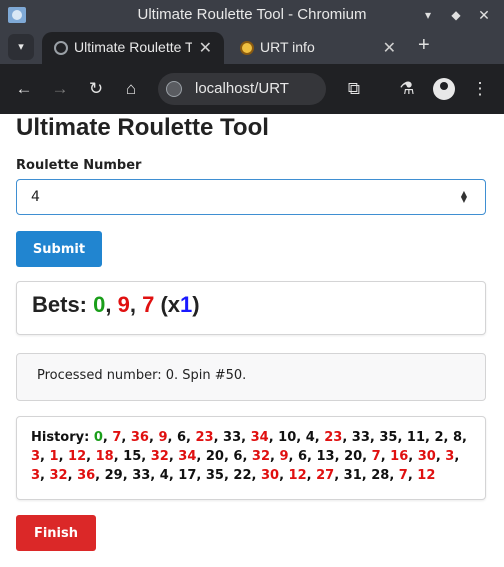 This screenshot has height=567, width=504. Describe the element at coordinates (439, 437) in the screenshot. I see `history-number: 2` at that location.